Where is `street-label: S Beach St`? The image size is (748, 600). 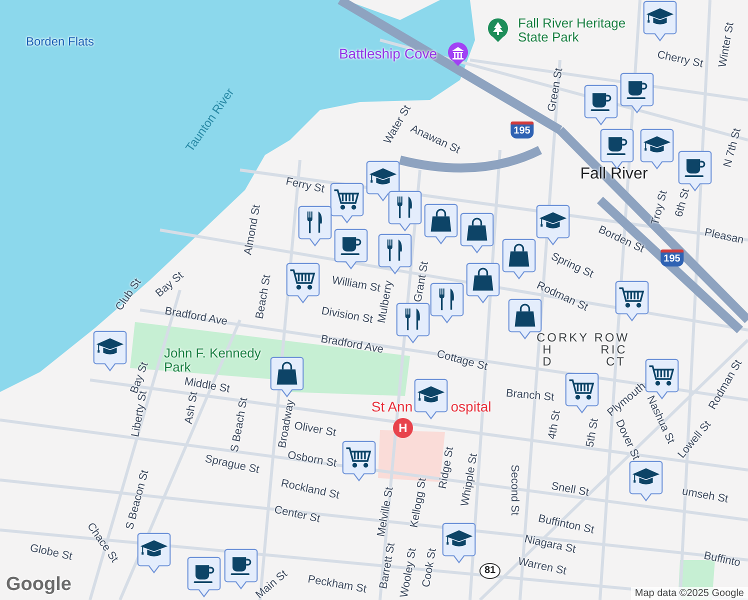
street-label: S Beach St is located at coordinates (240, 425).